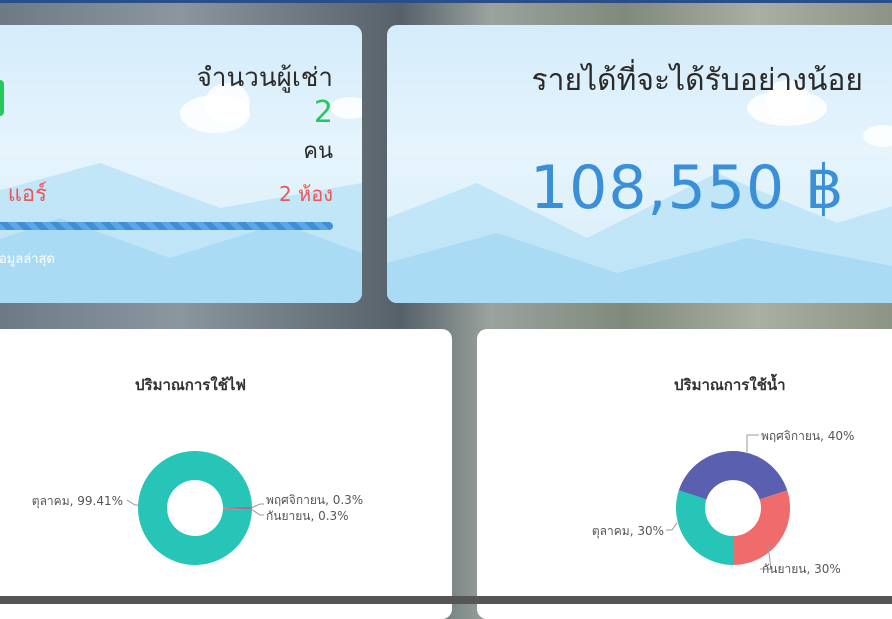 This screenshot has width=892, height=619. Describe the element at coordinates (191, 385) in the screenshot. I see `electricity-chart-title: ปริมาณการใช้ไฟ` at that location.